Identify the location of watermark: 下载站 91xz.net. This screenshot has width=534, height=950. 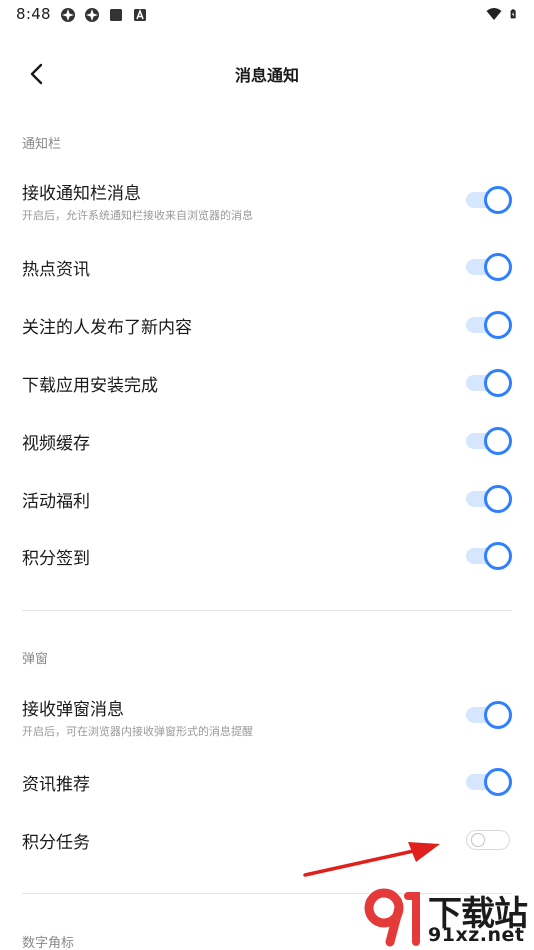
(448, 917).